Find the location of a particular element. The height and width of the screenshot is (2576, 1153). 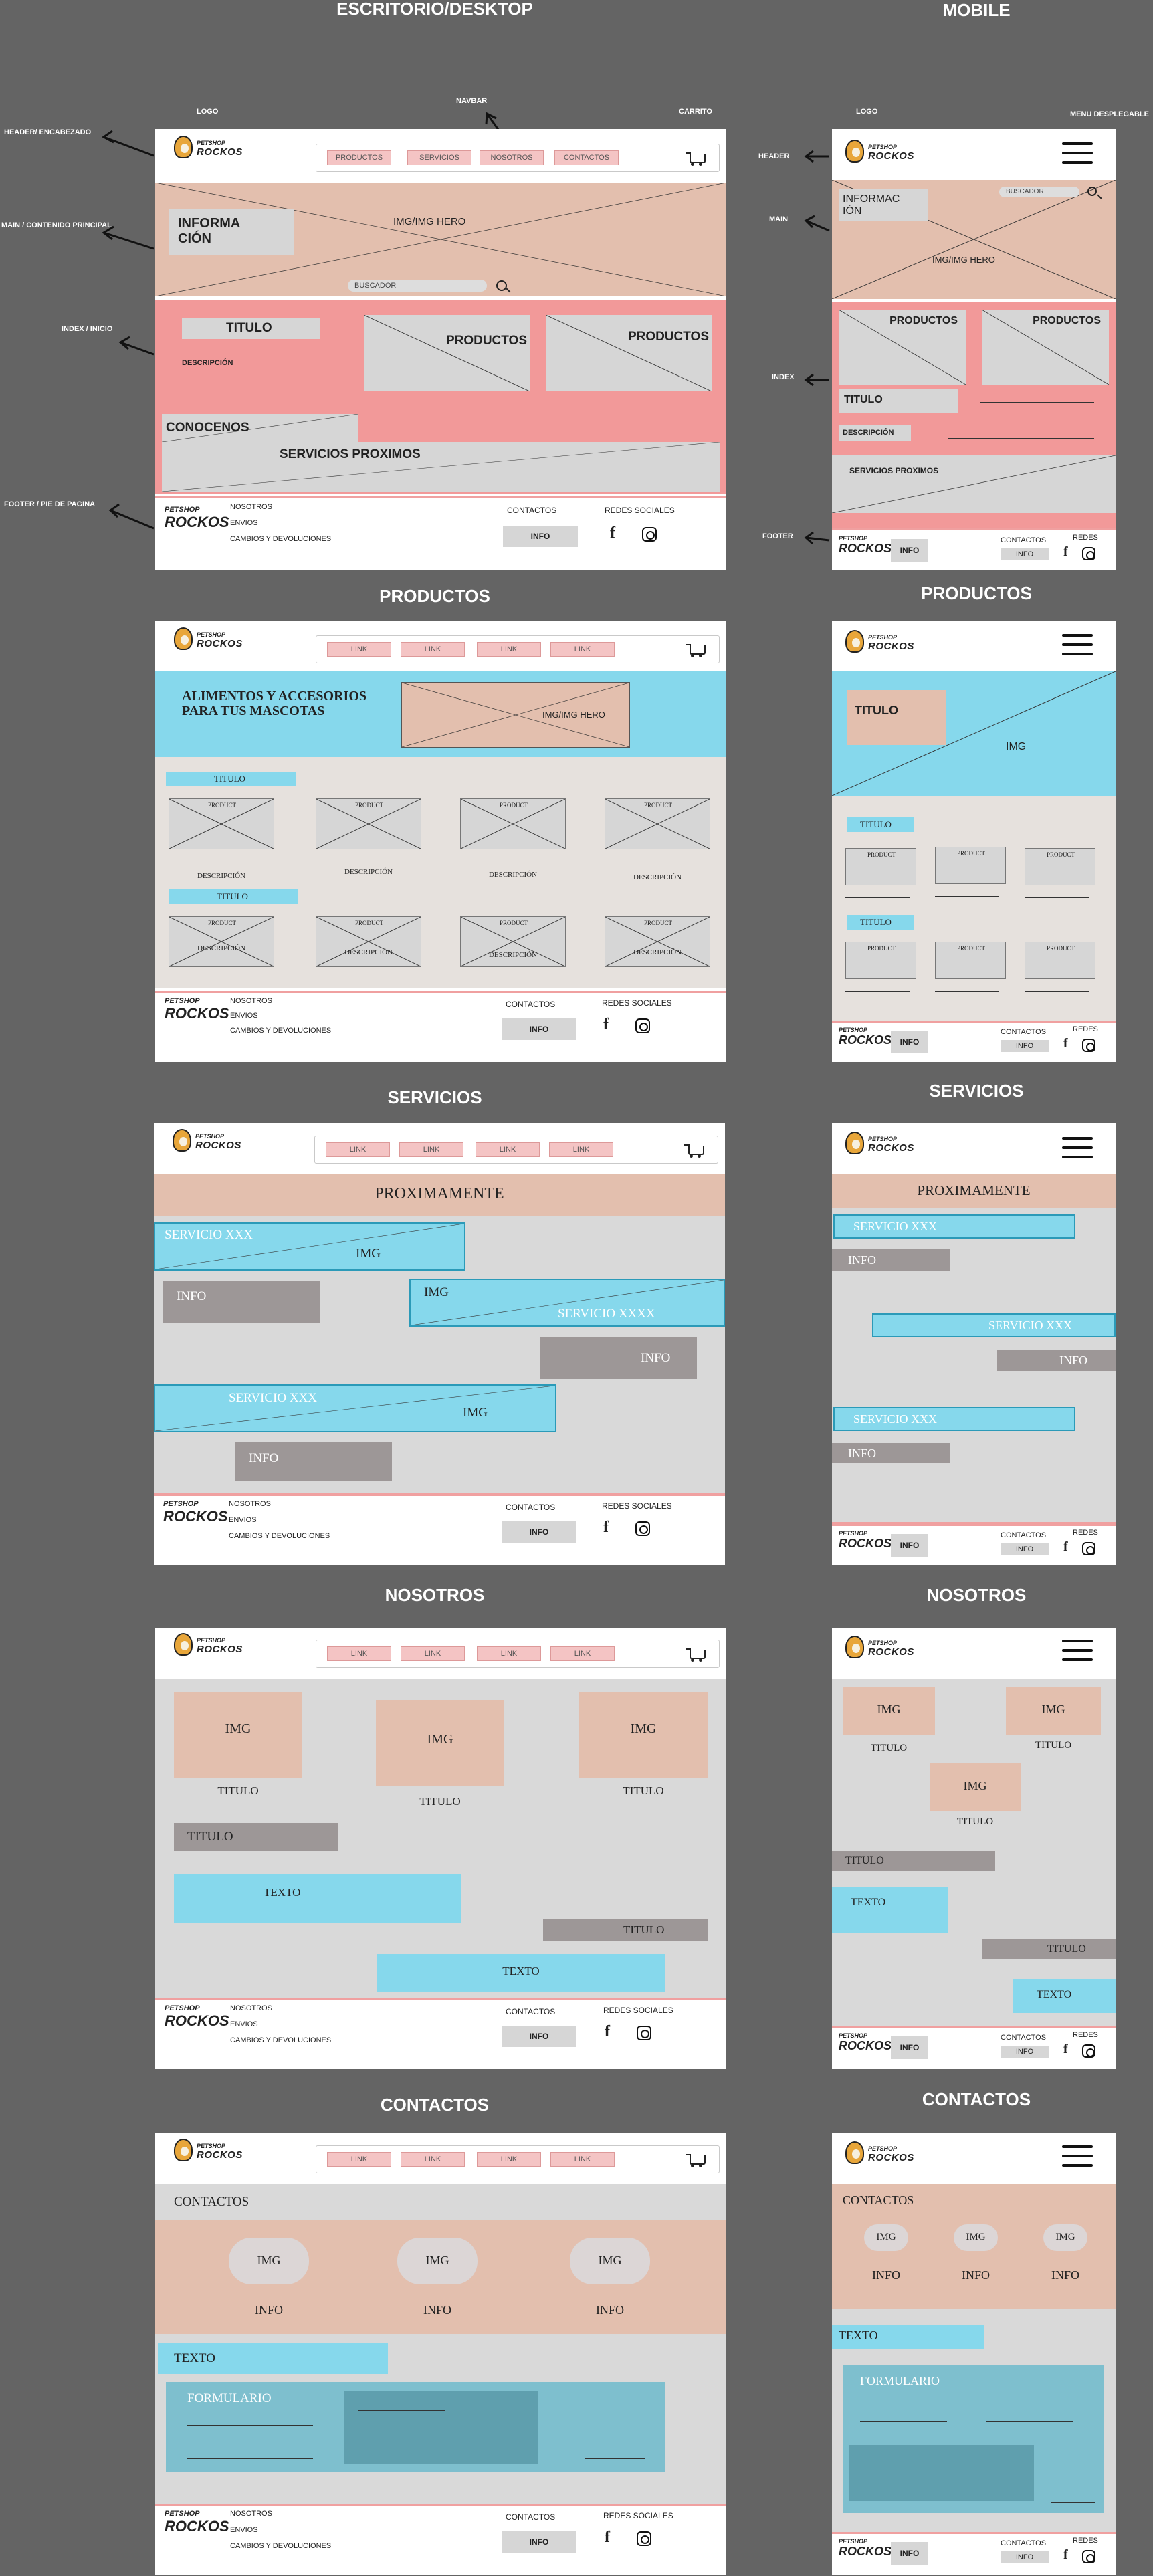

form-textarea is located at coordinates (941, 2473).